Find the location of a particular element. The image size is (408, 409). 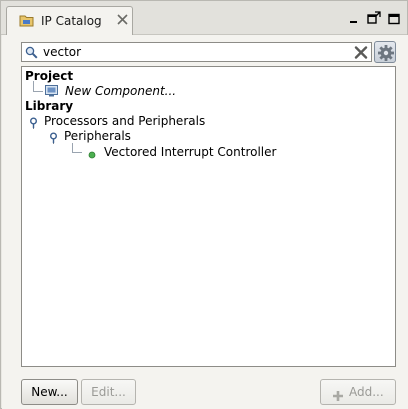

peripherals-node: Peripherals is located at coordinates (97, 136).